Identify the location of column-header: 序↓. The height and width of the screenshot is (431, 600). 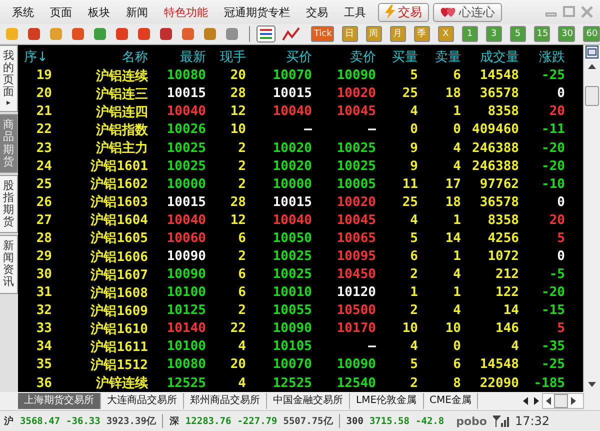
(35, 57).